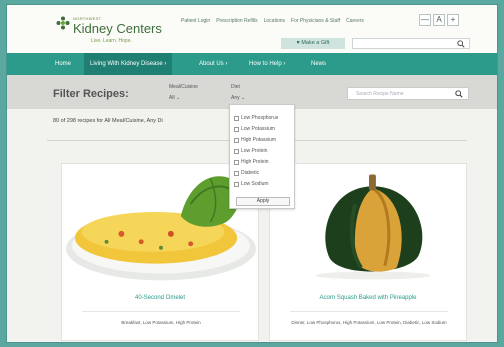 This screenshot has width=504, height=347. I want to click on top-link-locations: Locations, so click(274, 21).